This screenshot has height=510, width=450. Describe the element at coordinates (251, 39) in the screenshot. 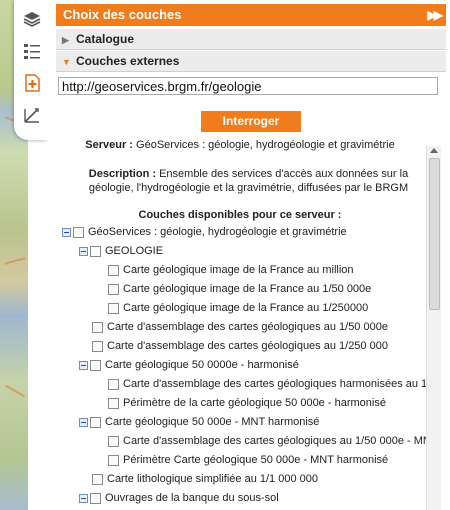

I see `section-catalogue: ▶ Catalogue` at that location.